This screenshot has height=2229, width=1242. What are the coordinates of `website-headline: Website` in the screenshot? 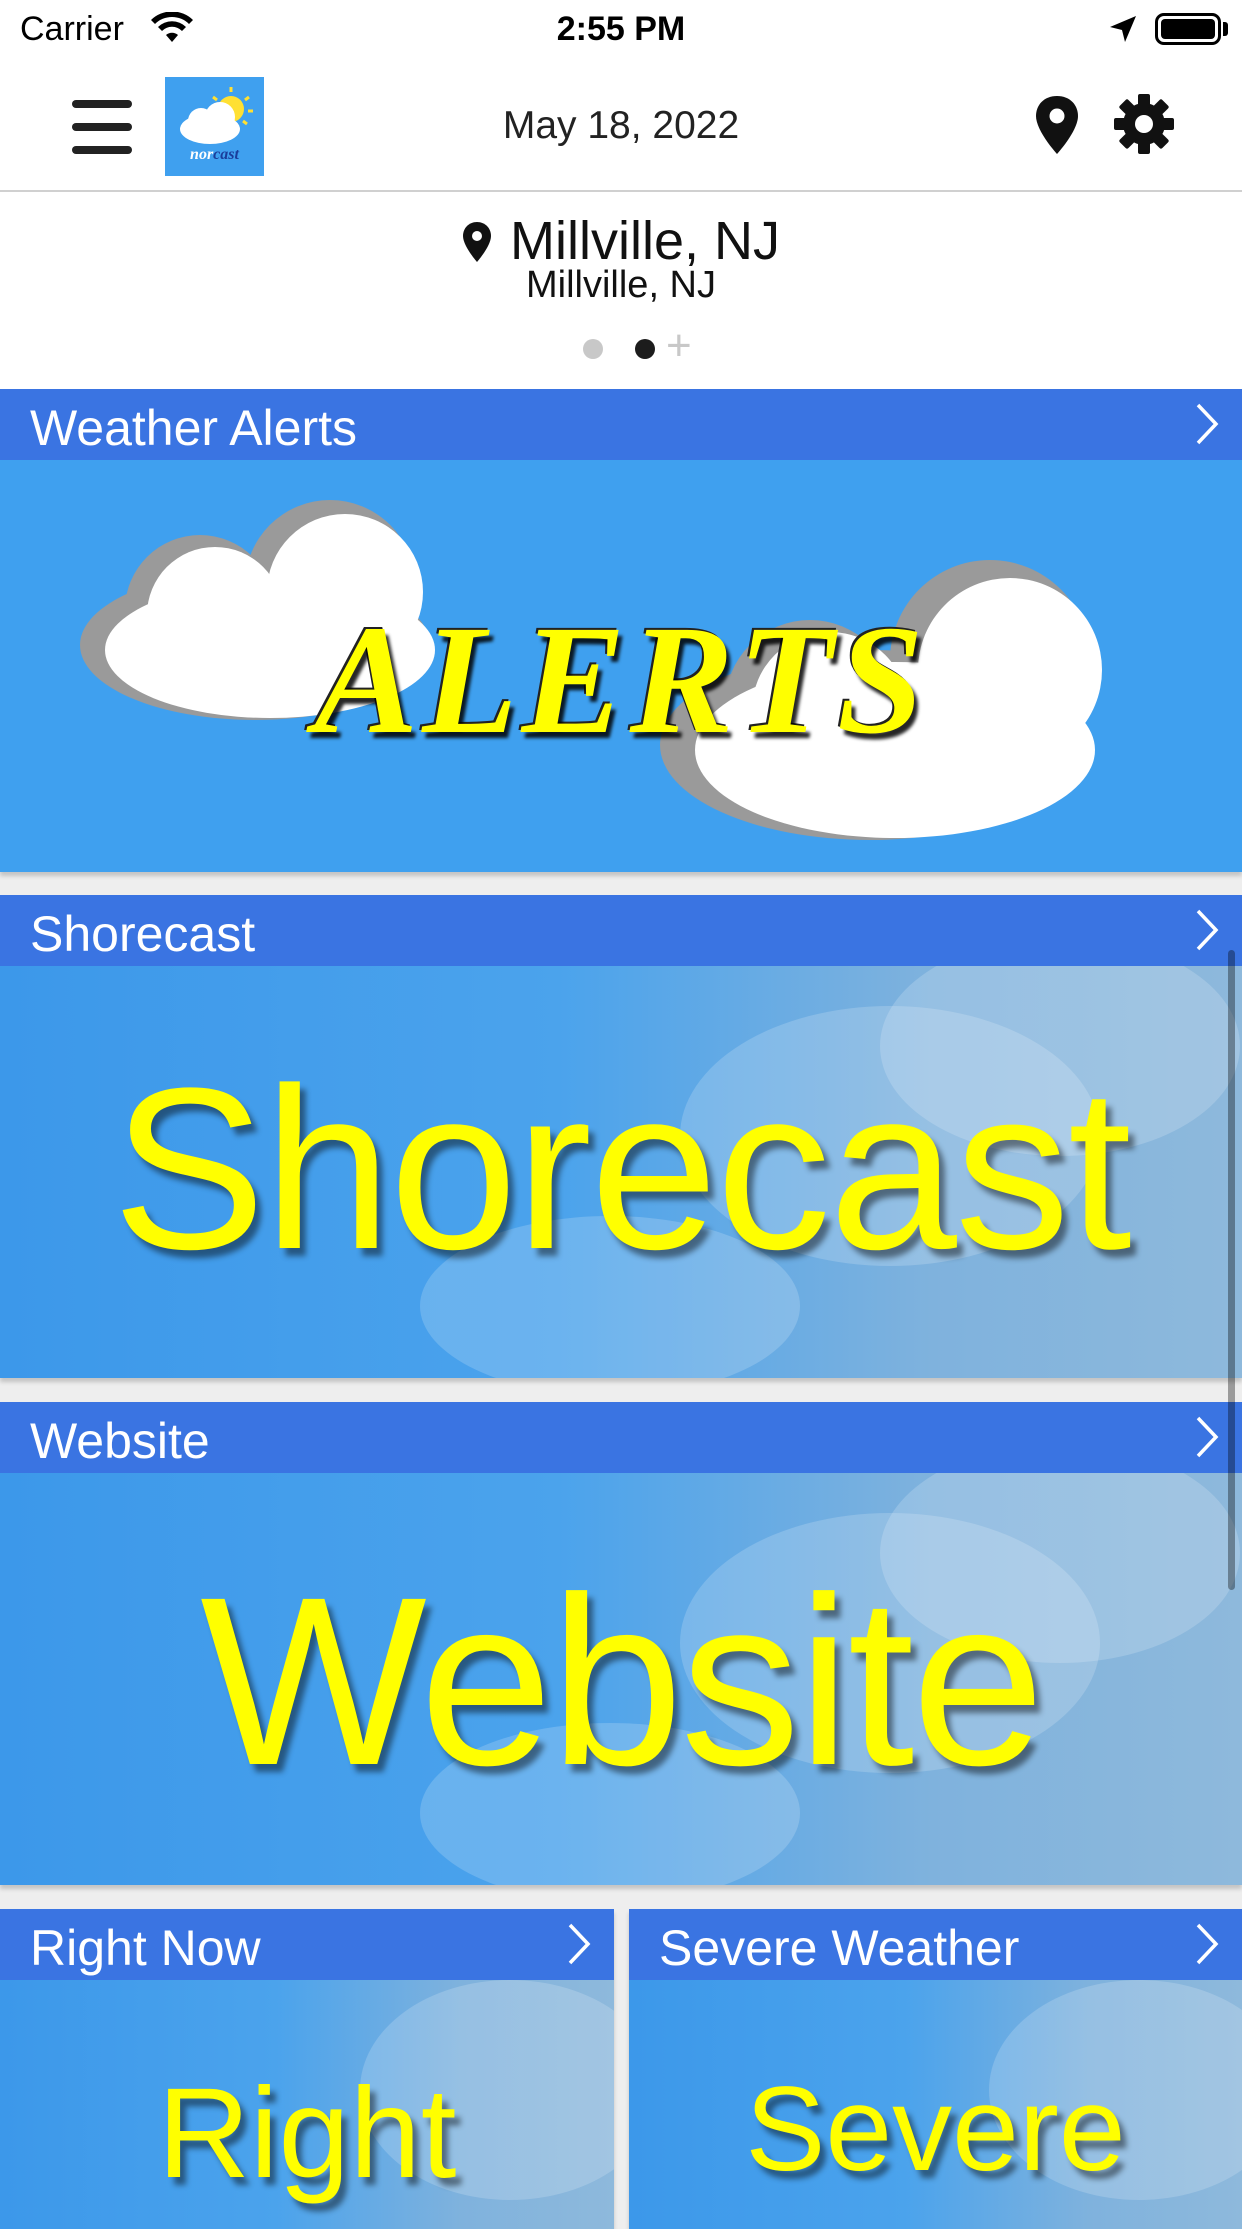 It's located at (622, 1681).